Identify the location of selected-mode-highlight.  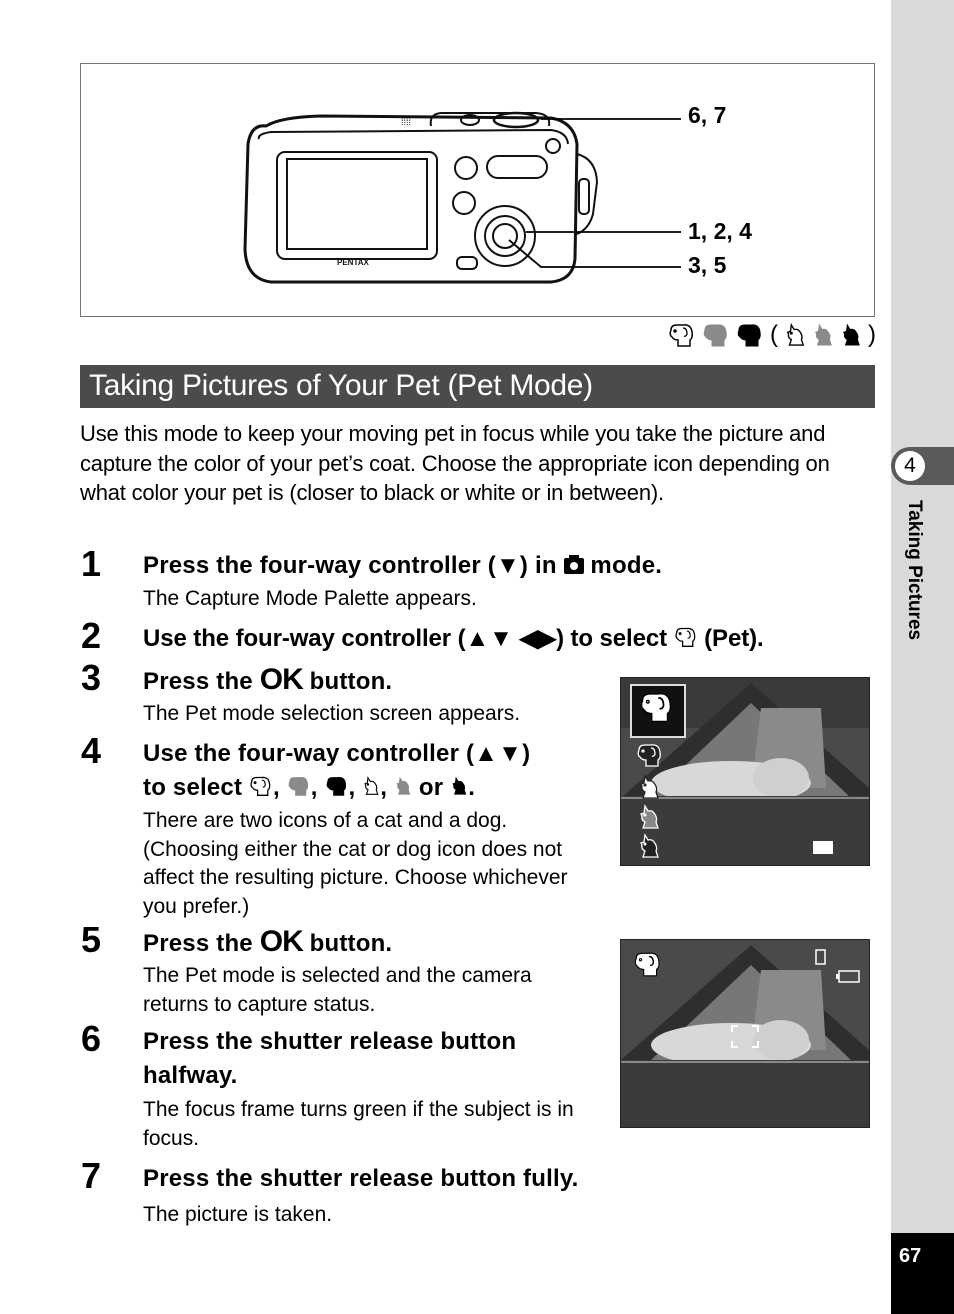
(658, 711).